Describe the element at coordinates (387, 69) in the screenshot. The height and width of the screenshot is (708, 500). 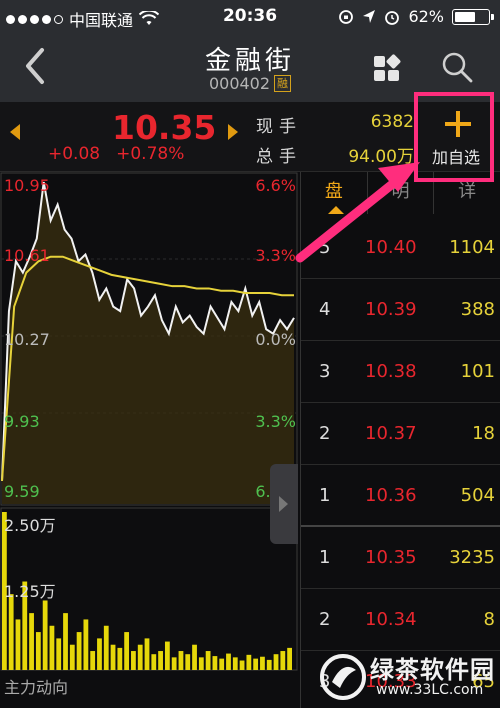
I see `grid-icon` at that location.